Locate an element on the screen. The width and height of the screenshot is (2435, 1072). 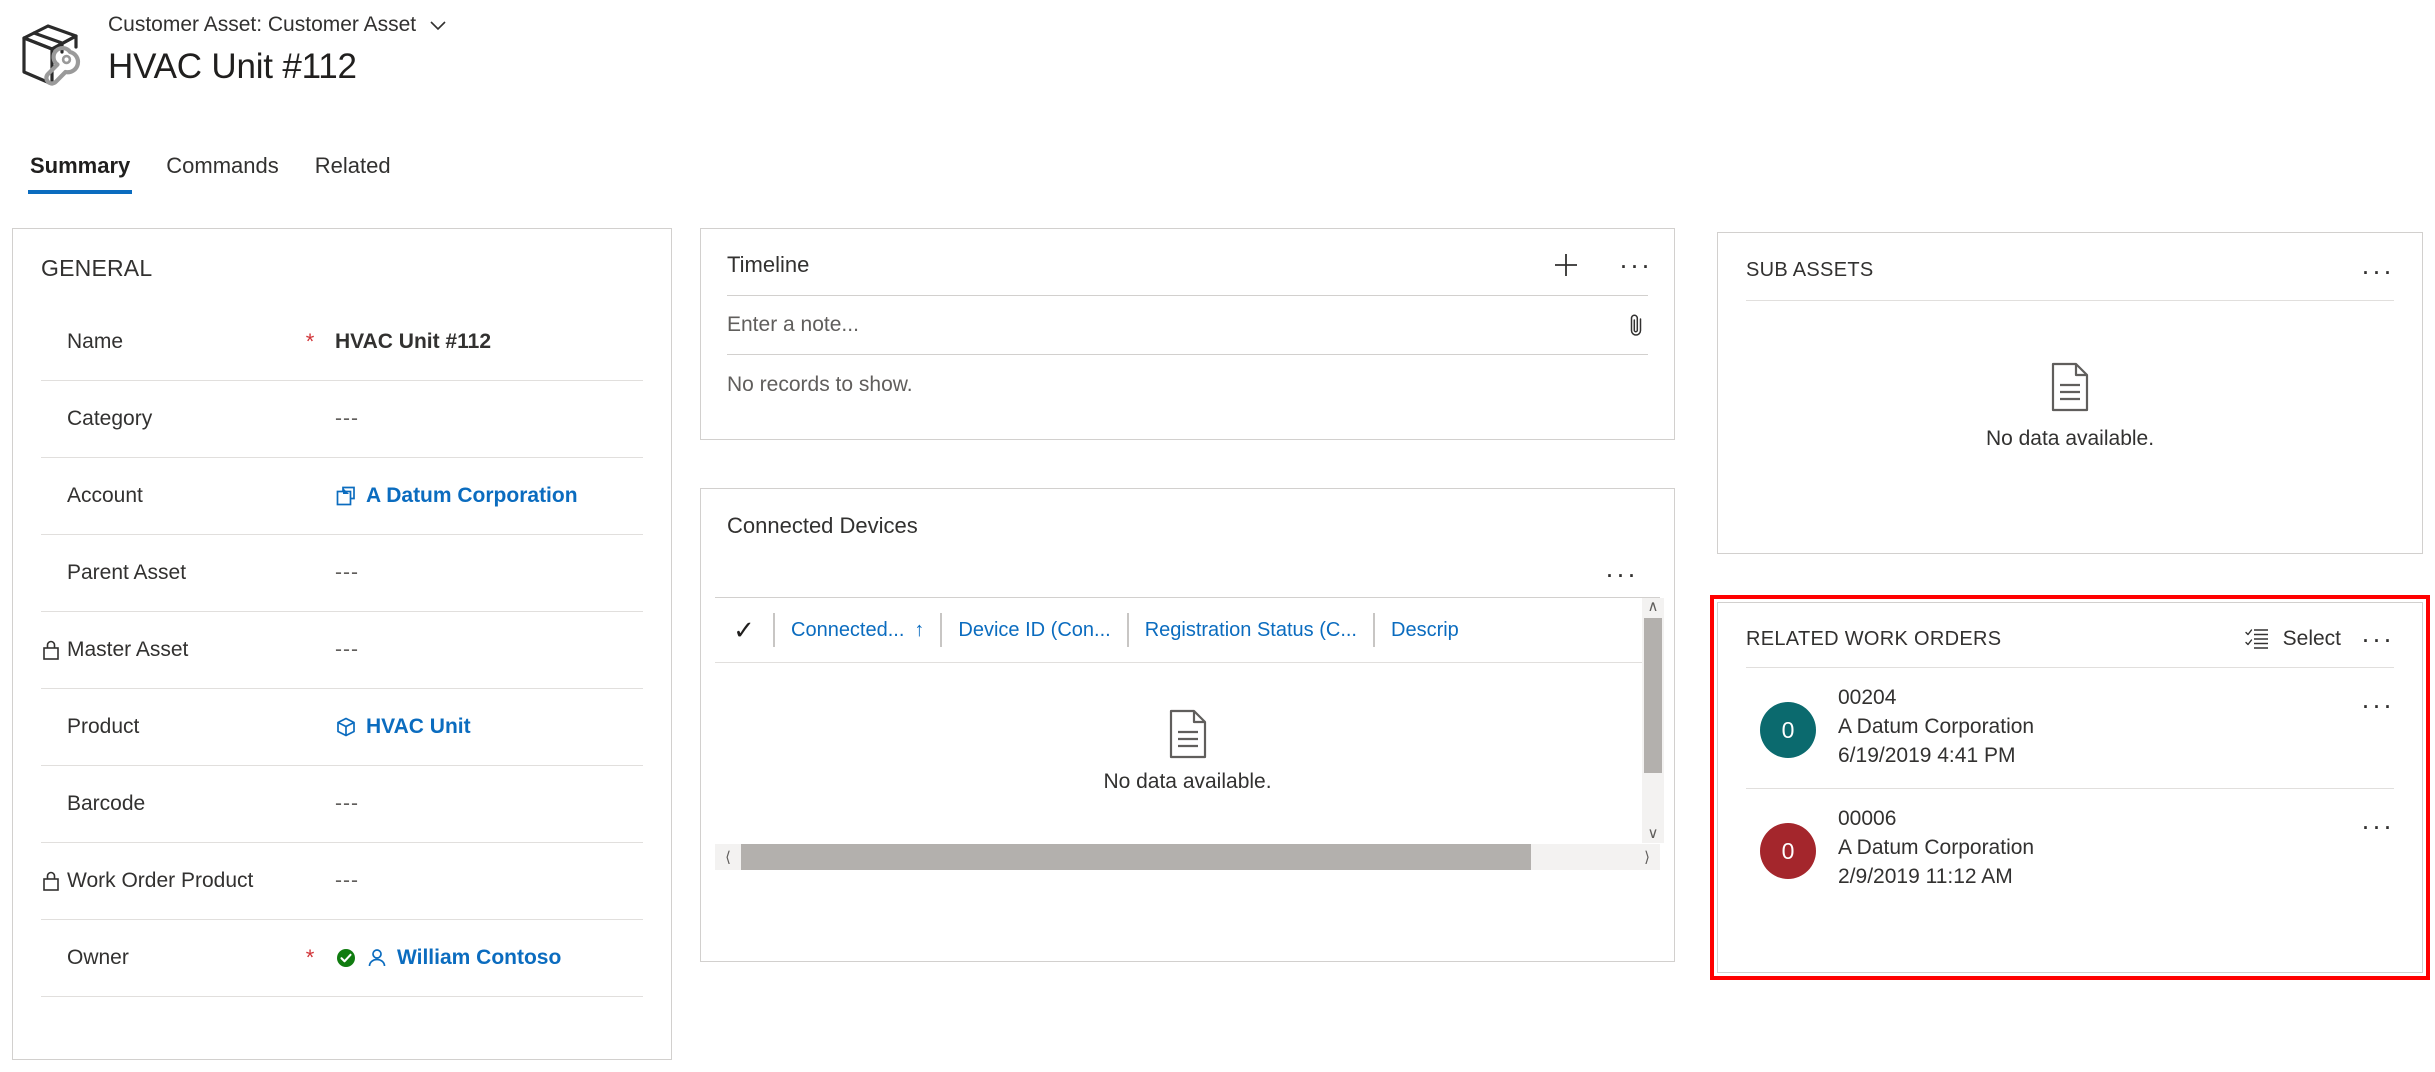
plus-icon is located at coordinates (1566, 265).